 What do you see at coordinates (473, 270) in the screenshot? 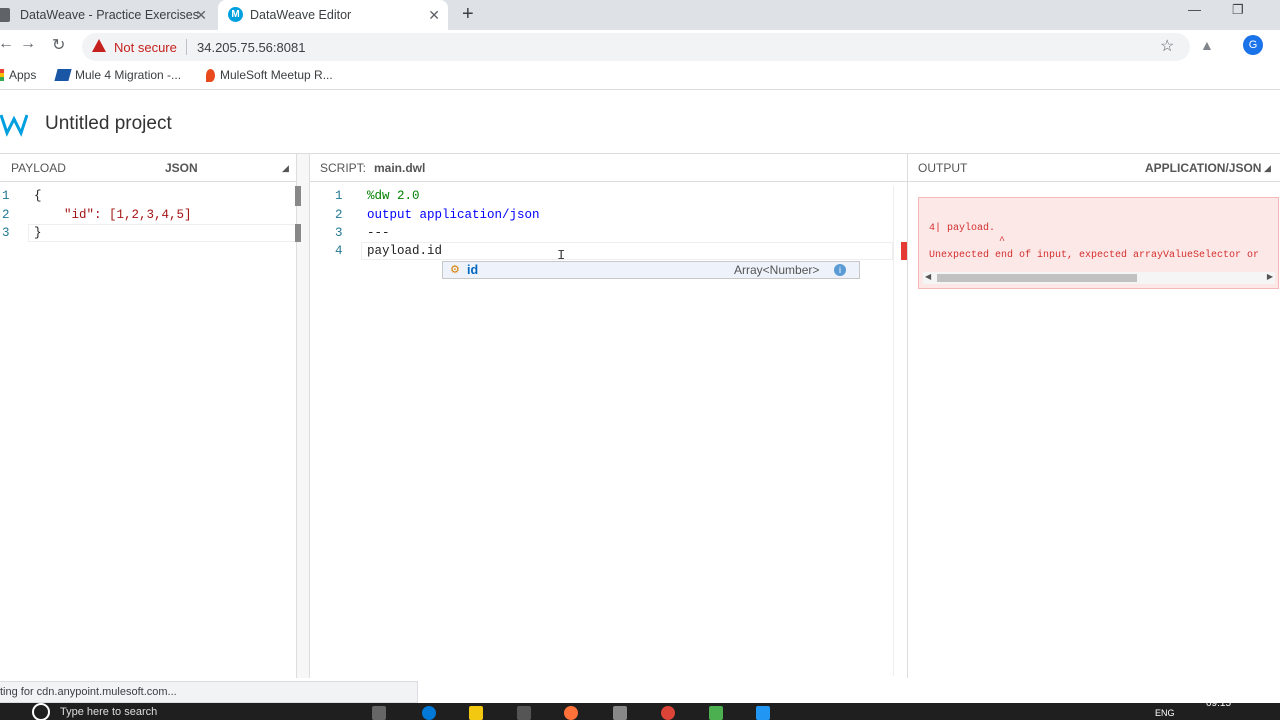
I see `suggestion-name: id` at bounding box center [473, 270].